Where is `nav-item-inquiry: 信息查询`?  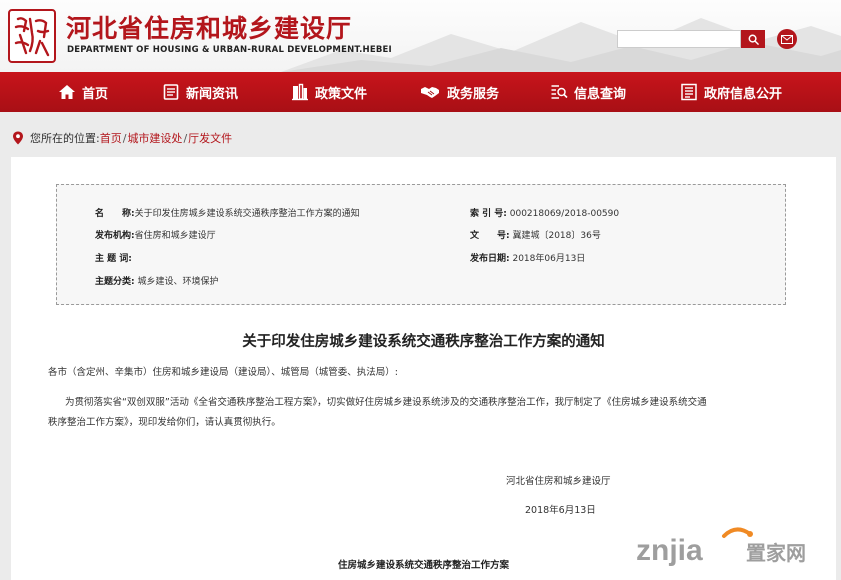 nav-item-inquiry: 信息查询 is located at coordinates (588, 92).